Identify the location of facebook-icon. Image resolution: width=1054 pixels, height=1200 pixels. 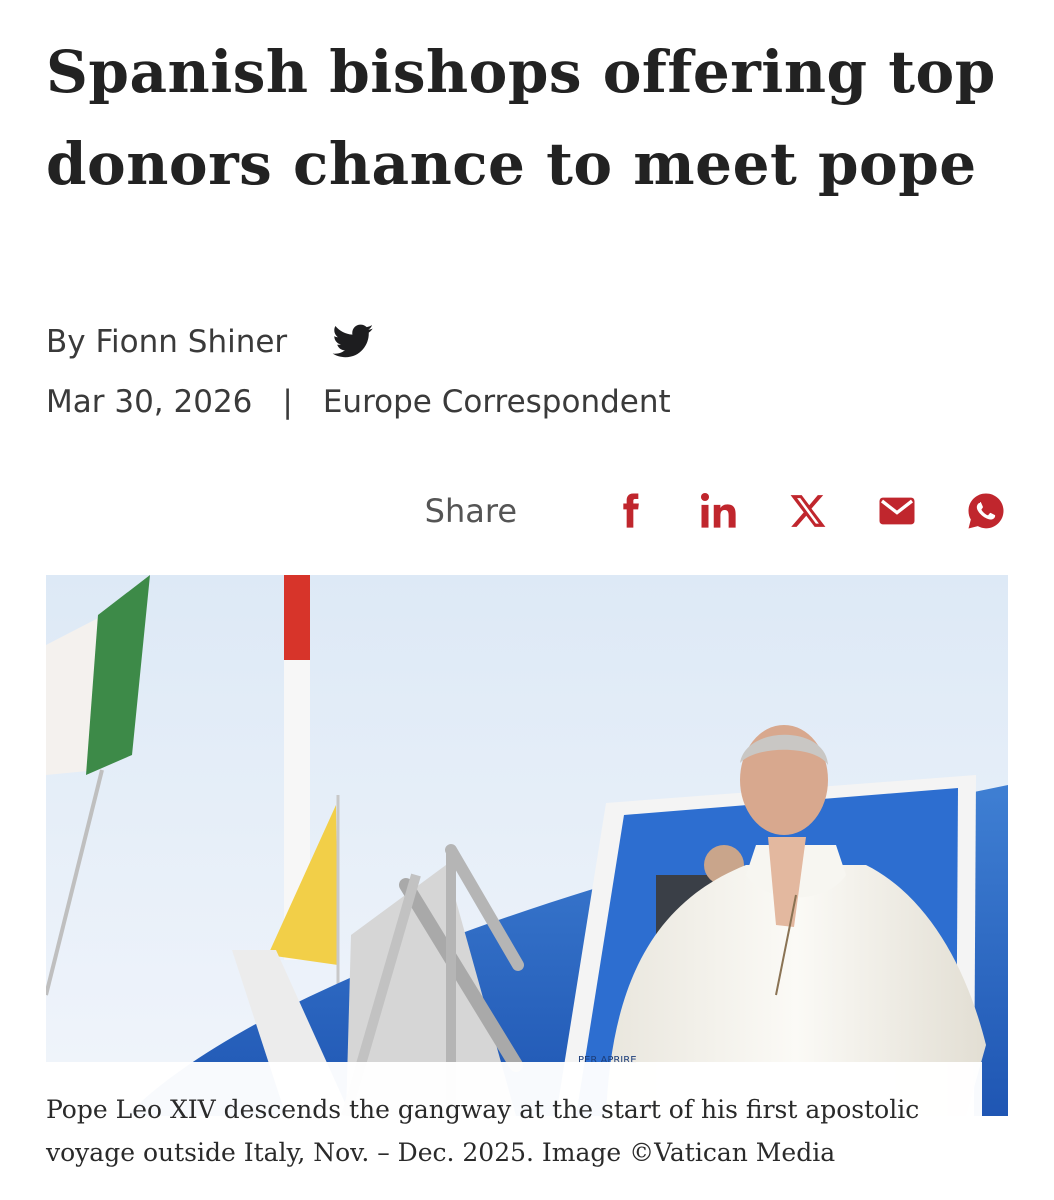
(630, 511).